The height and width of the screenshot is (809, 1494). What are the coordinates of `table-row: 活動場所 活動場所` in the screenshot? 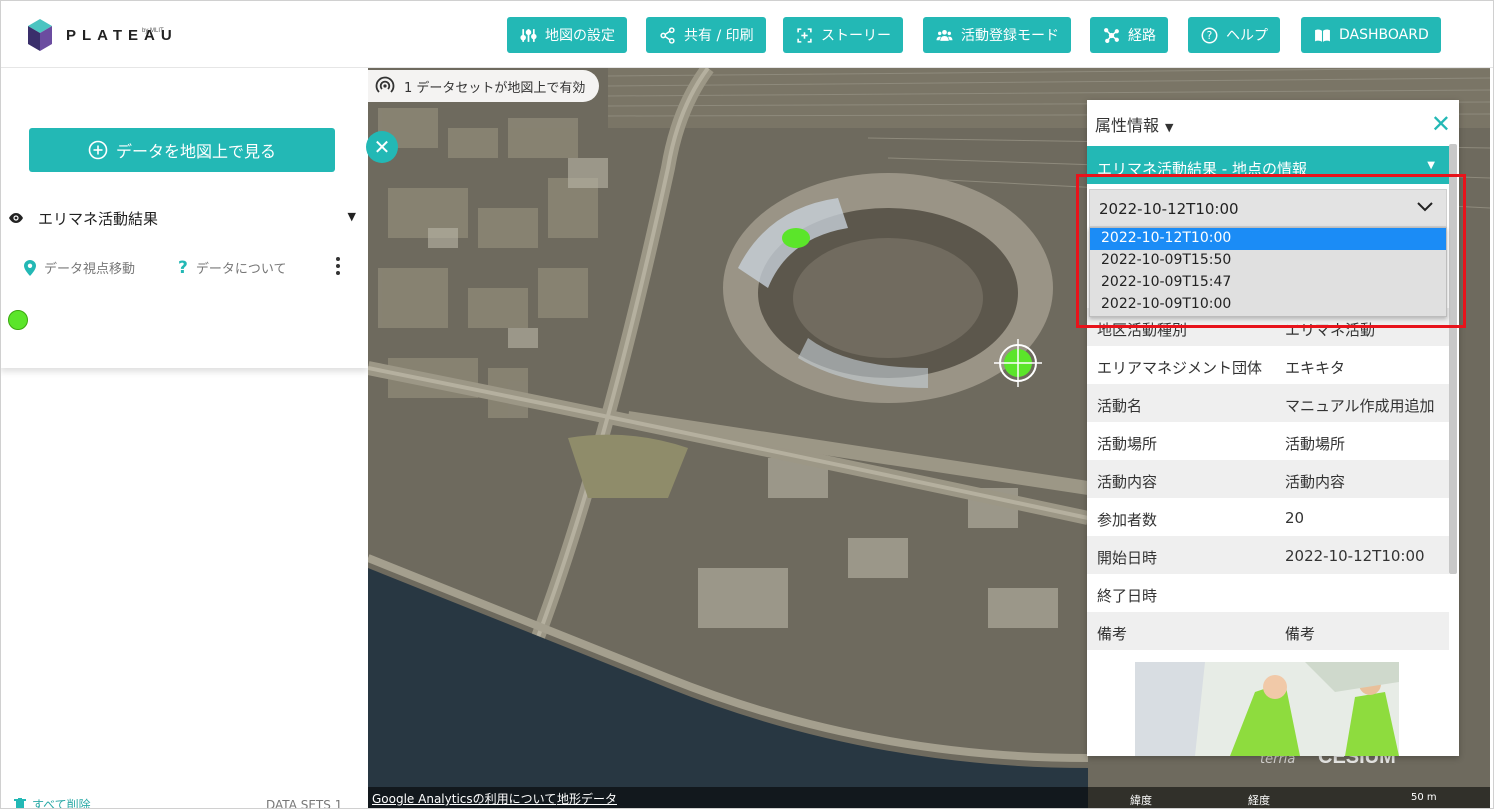 It's located at (1268, 441).